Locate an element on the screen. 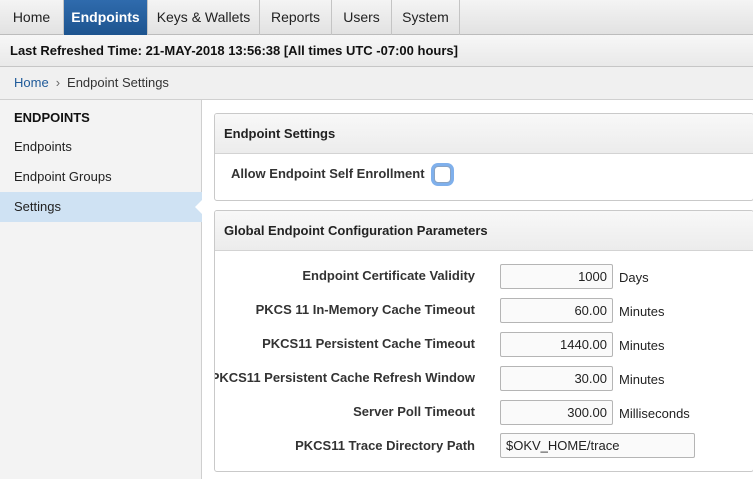 The width and height of the screenshot is (753, 479). breadcrumb-current: Endpoint Settings is located at coordinates (118, 82).